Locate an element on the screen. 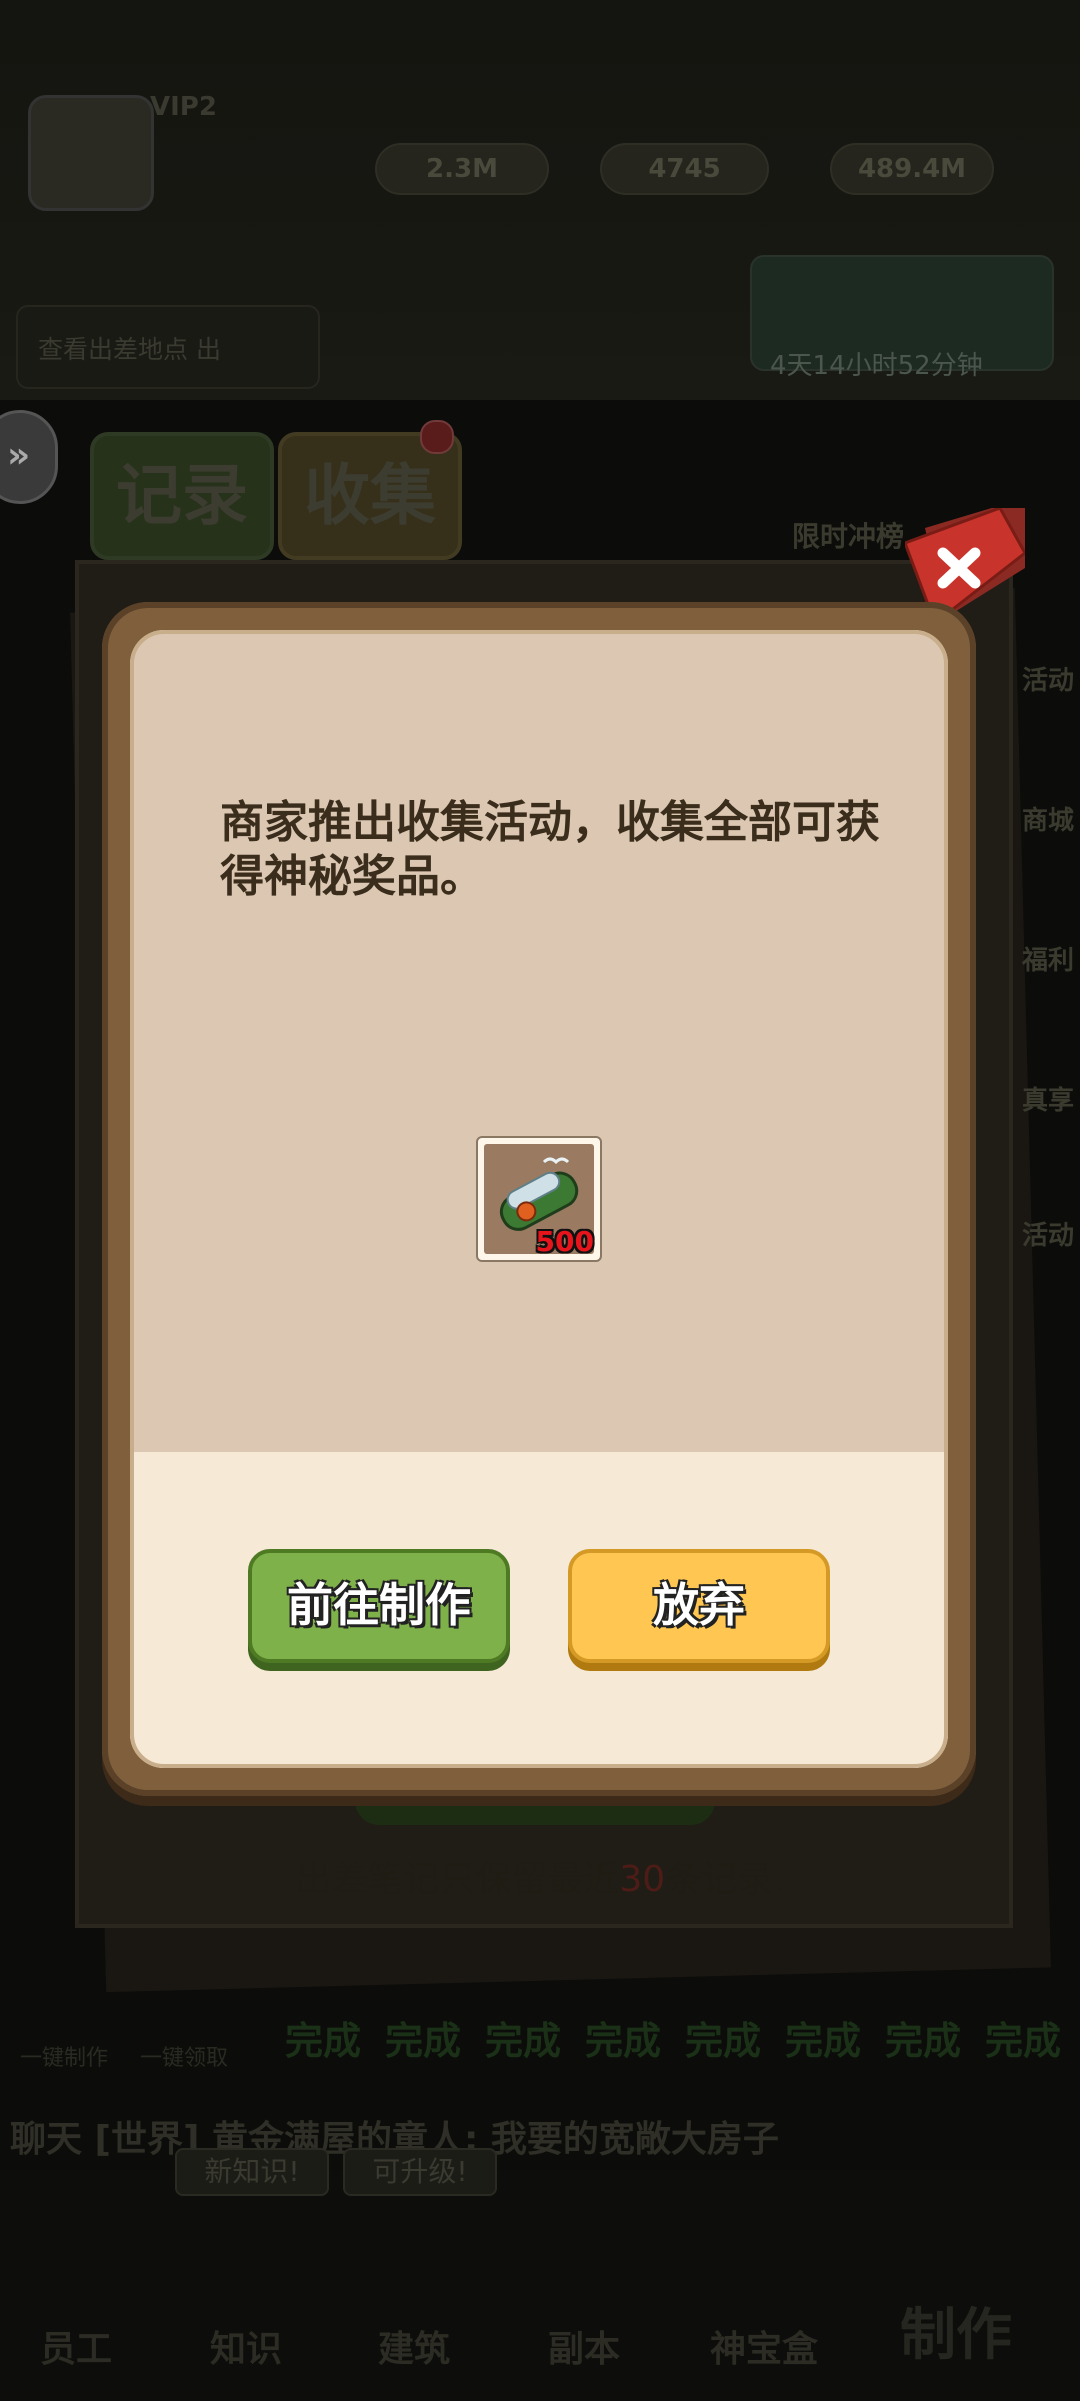  footer-count: 30 is located at coordinates (642, 1879).